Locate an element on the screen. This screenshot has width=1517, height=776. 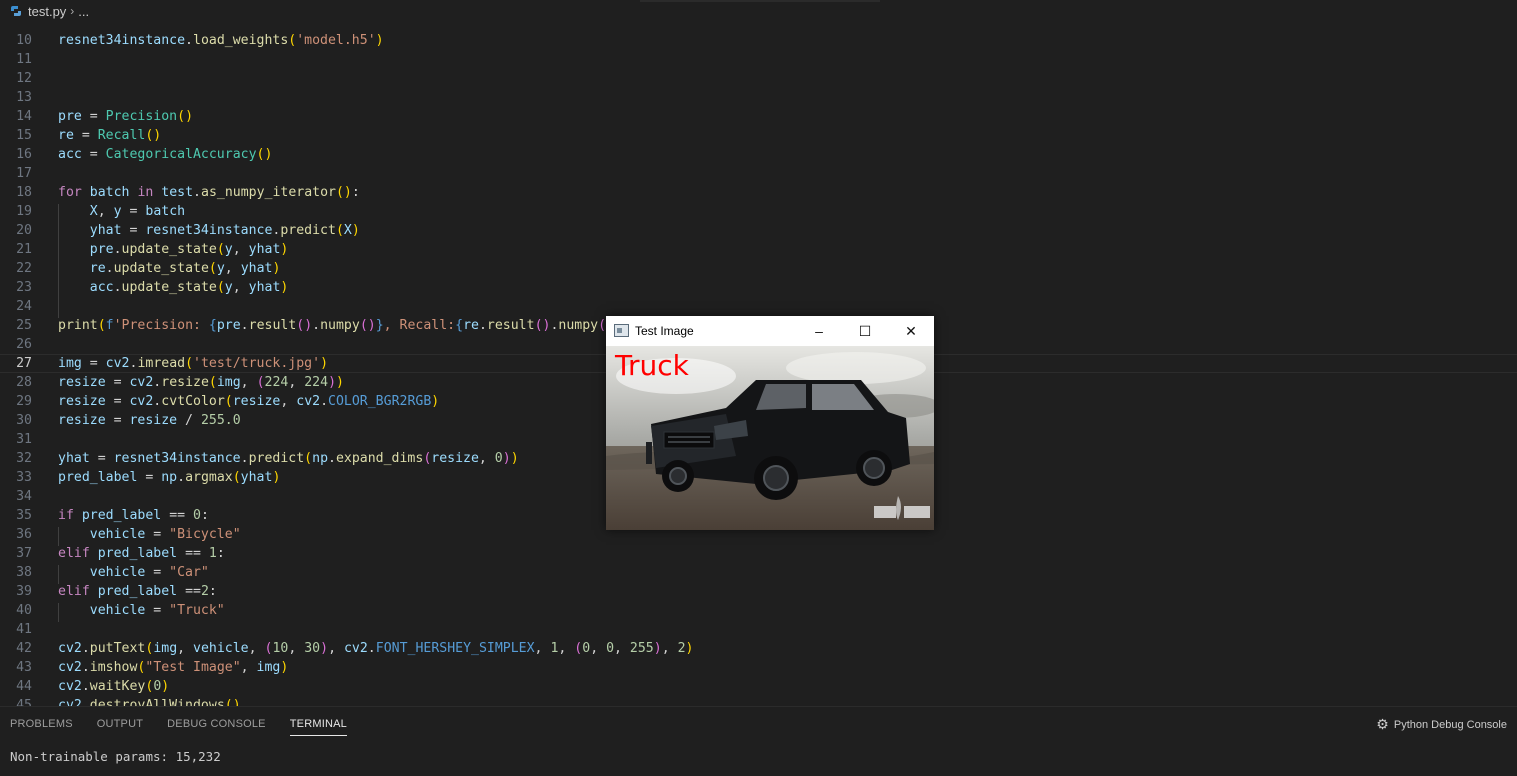
code-token: COLOR_BGR2RGB is located at coordinates (380, 401).